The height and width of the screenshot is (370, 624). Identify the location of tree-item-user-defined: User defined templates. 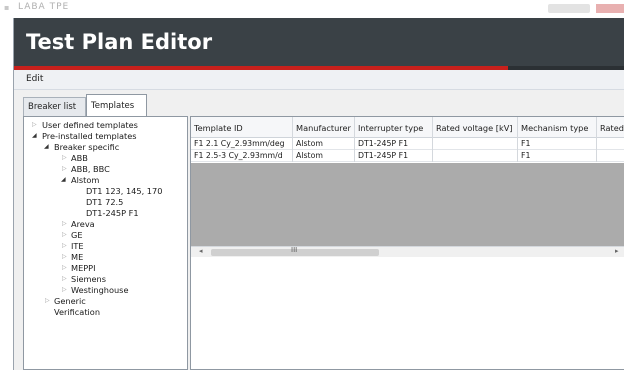
(90, 125).